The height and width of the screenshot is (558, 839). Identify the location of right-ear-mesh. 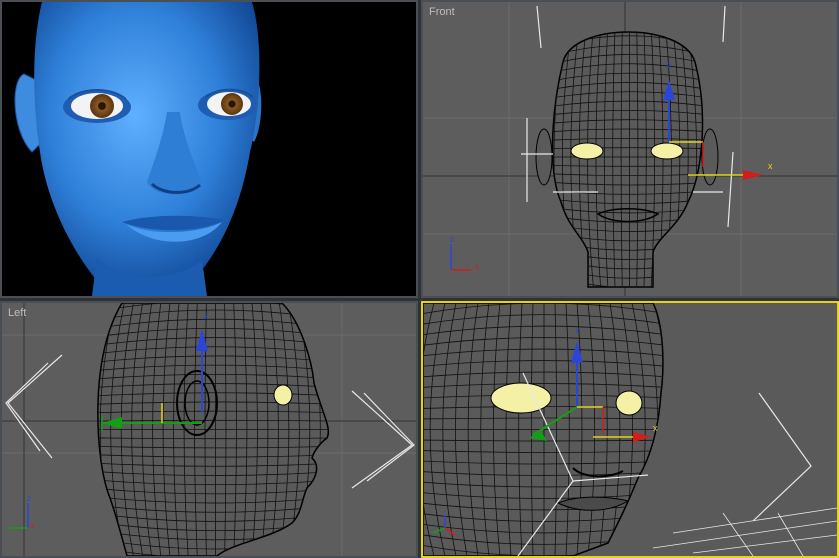
(710, 157).